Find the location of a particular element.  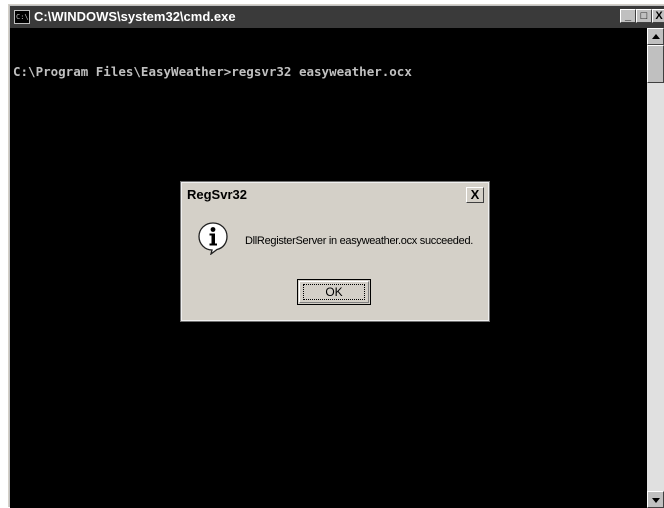

window-titlebar: C:\ C:\WINDOWS\system32\cmd.exe _ □ X is located at coordinates (337, 17).